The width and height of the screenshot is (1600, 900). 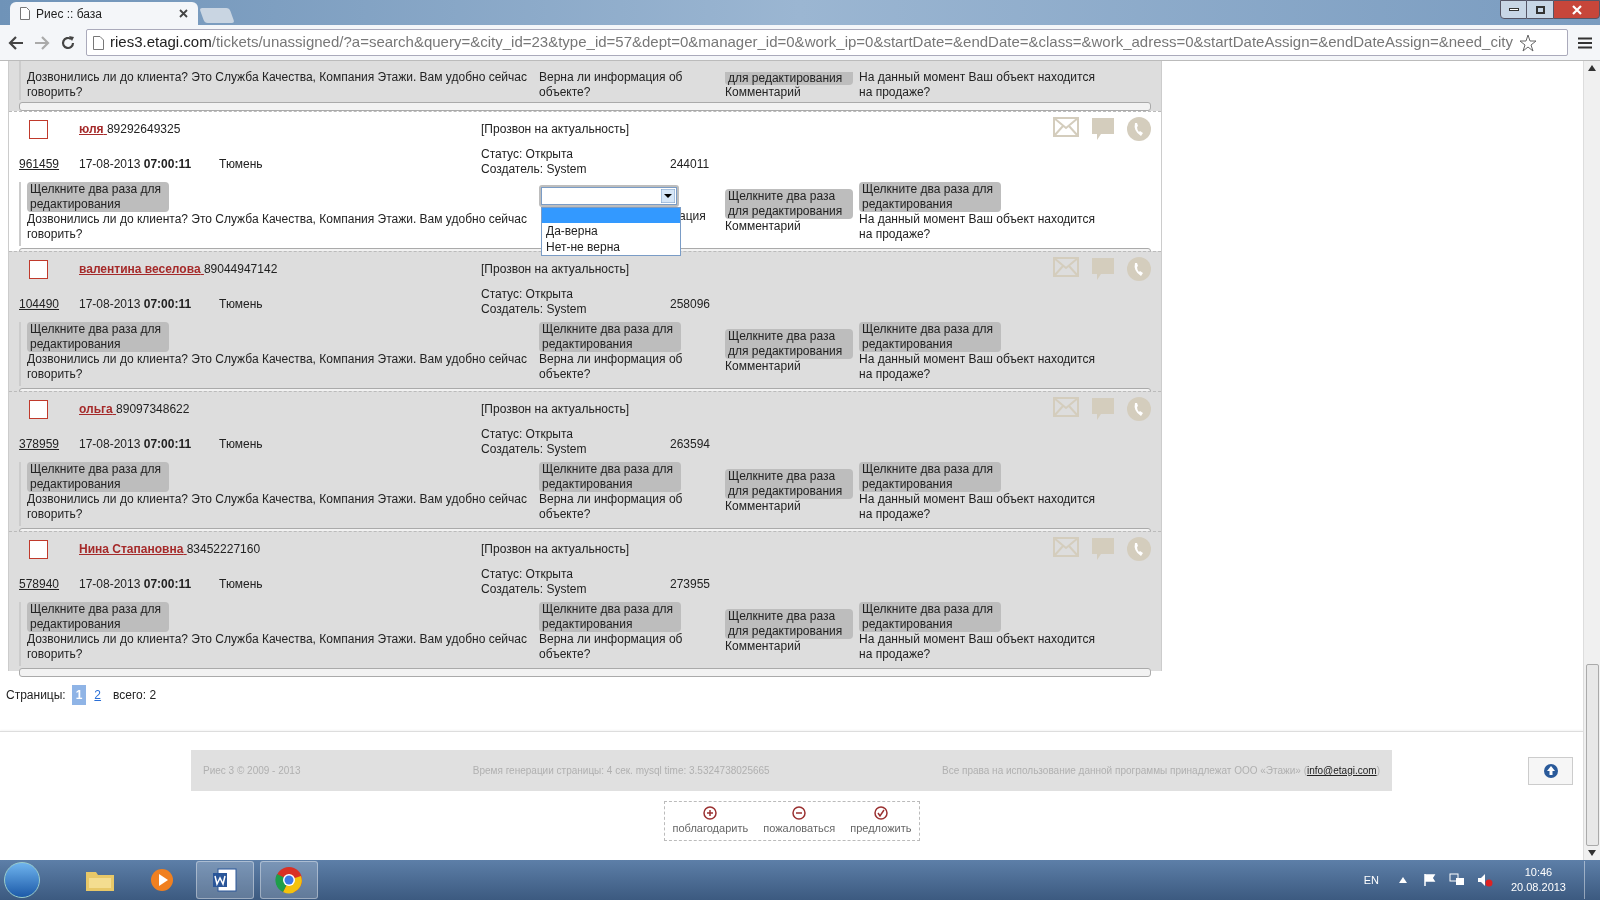 What do you see at coordinates (690, 444) in the screenshot?
I see `object-number: 263594` at bounding box center [690, 444].